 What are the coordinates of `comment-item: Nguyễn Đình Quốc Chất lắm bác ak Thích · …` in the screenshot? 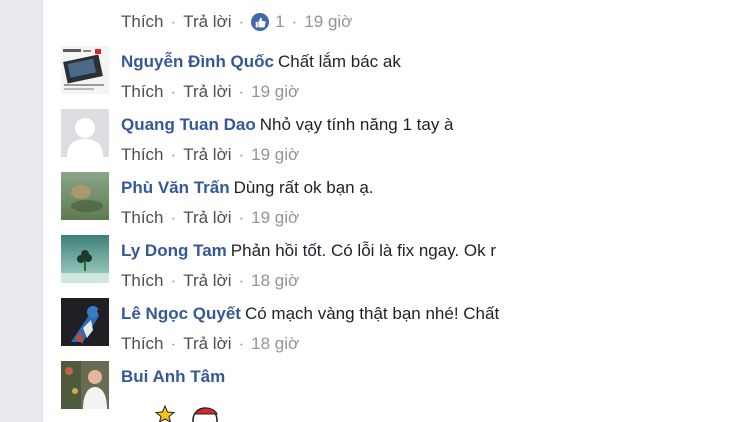 It's located at (401, 77).